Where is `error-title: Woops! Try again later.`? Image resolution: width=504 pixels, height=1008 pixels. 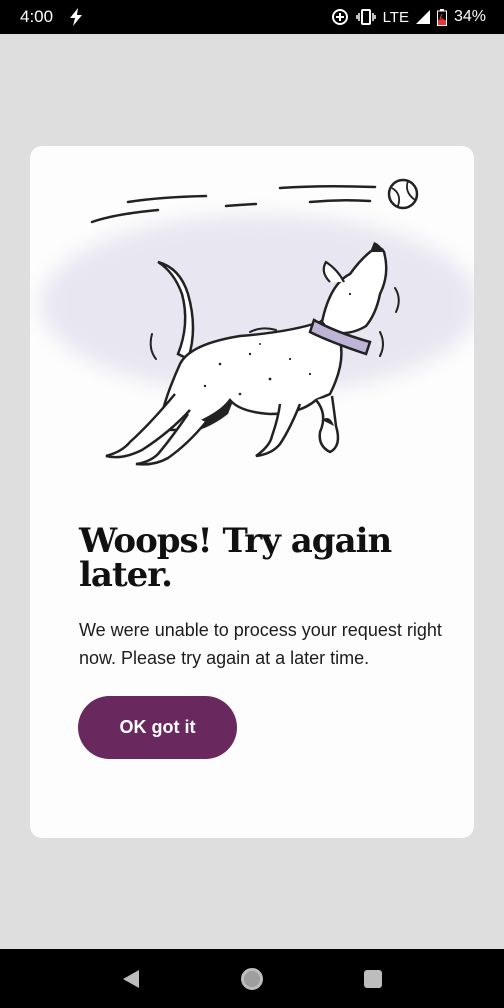 error-title: Woops! Try again later. is located at coordinates (235, 558).